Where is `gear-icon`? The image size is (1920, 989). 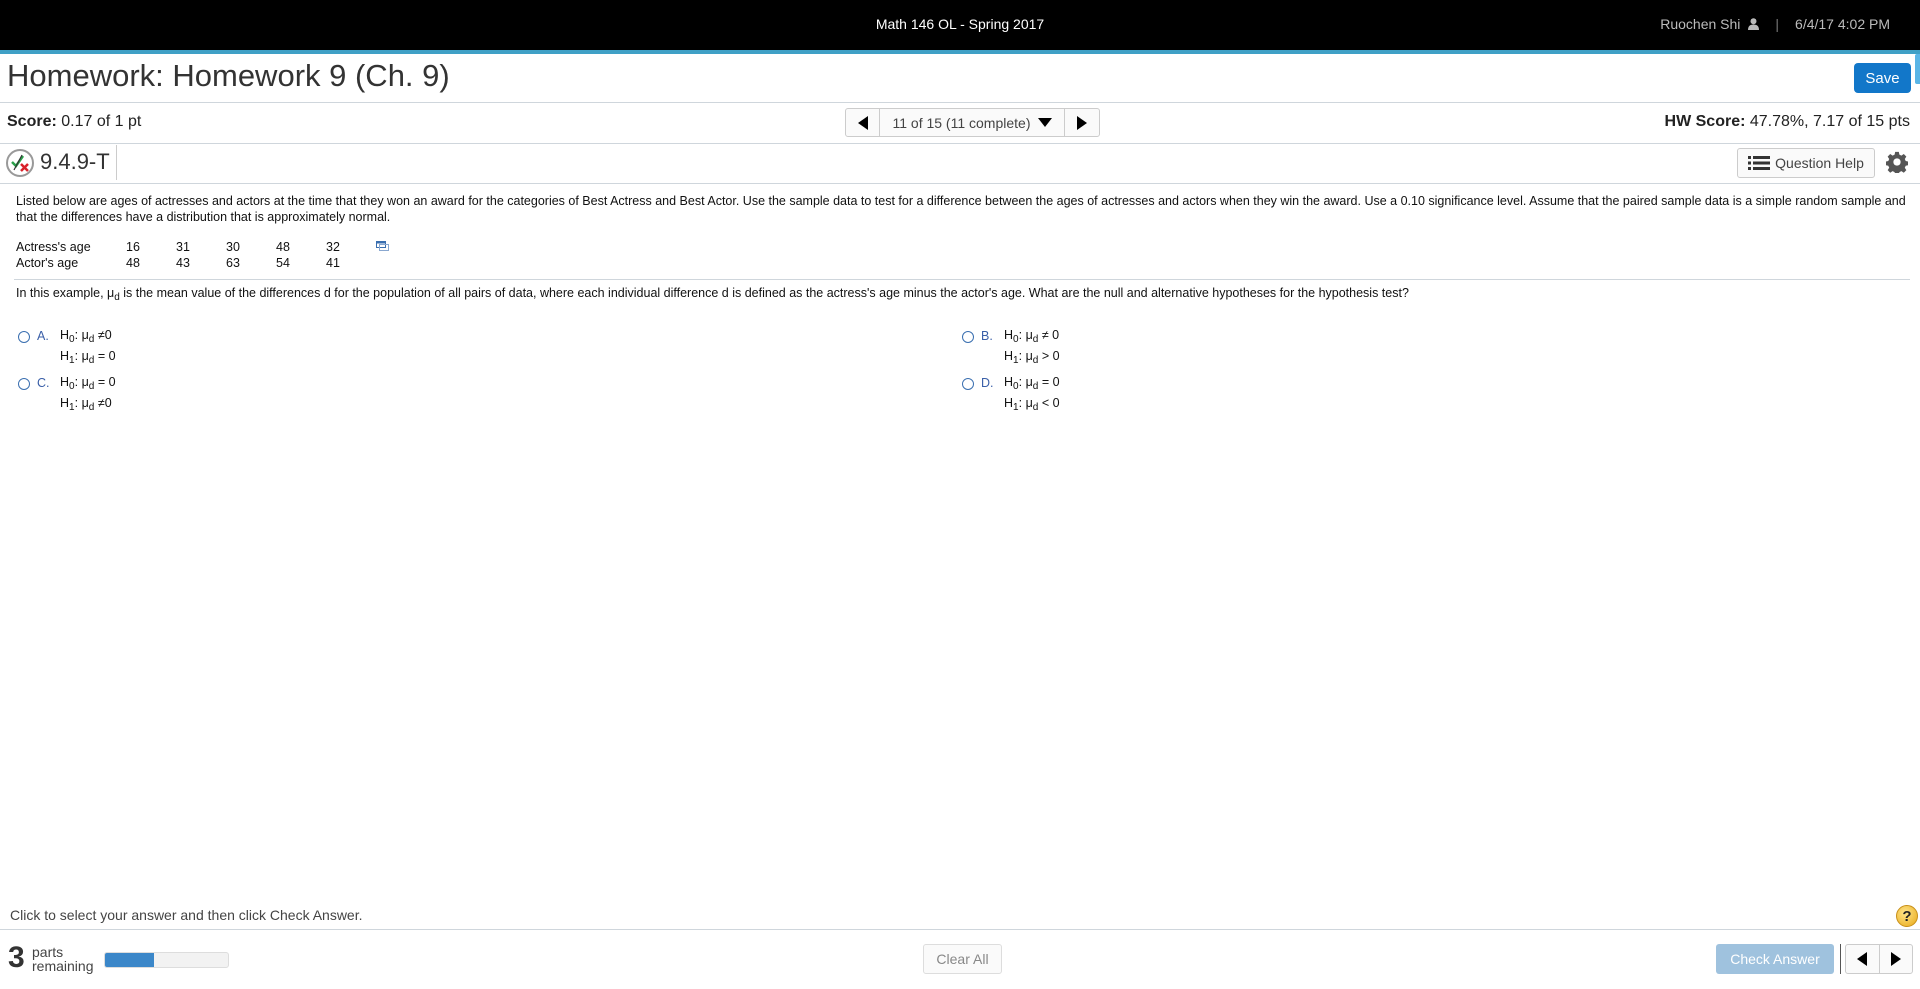 gear-icon is located at coordinates (1897, 162).